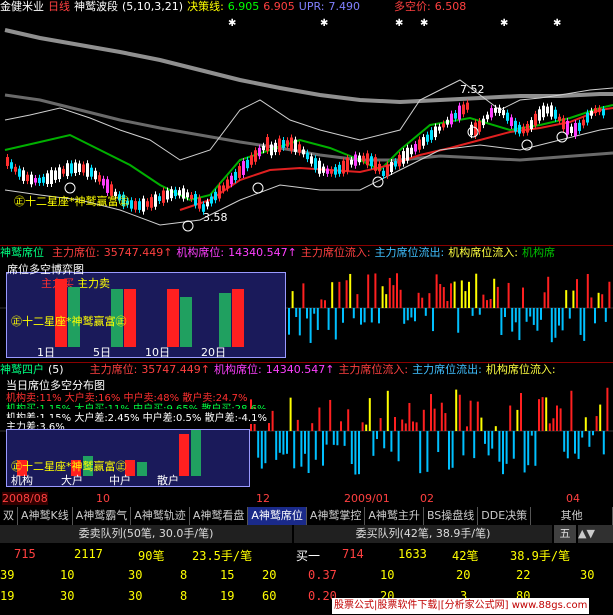 The width and height of the screenshot is (613, 615). Describe the element at coordinates (572, 516) in the screenshot. I see `tab-10: 其他` at that location.